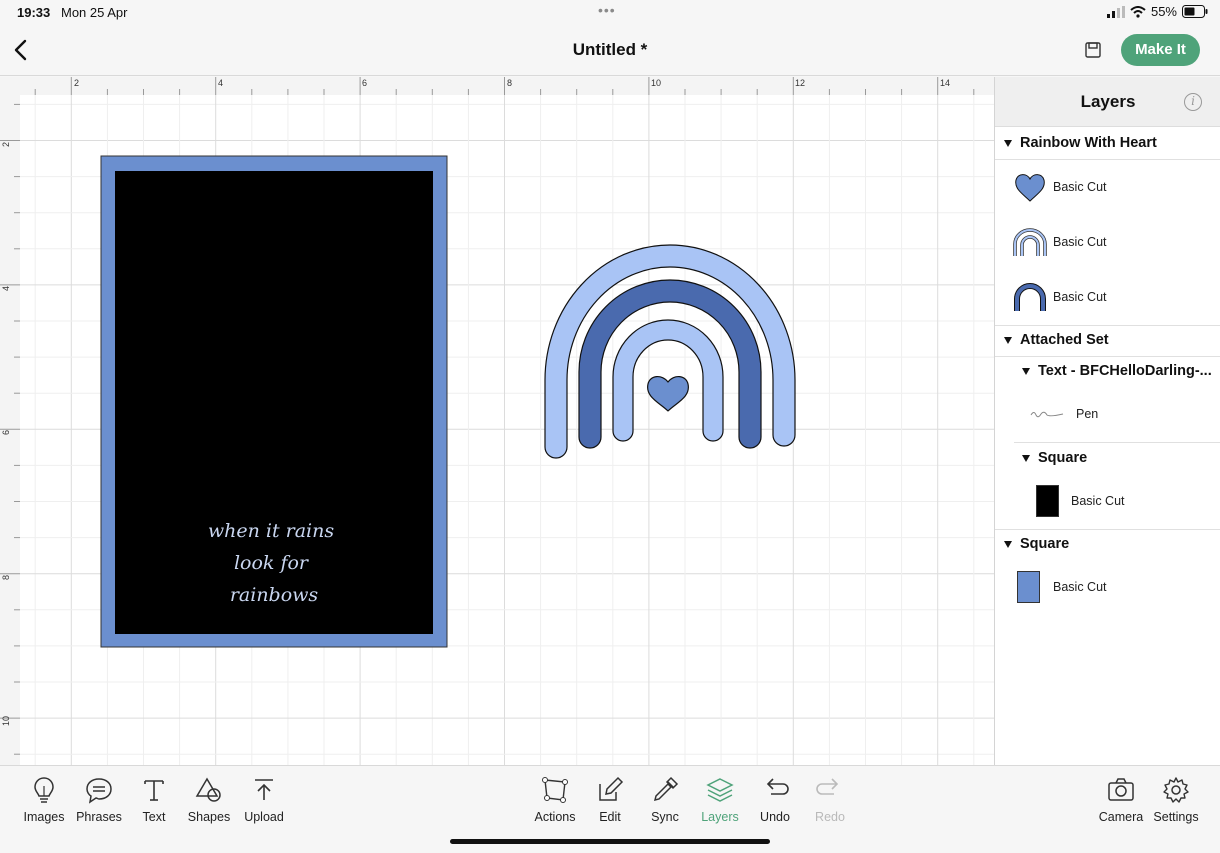  I want to click on pen-stroke-thumbnail-icon, so click(1047, 414).